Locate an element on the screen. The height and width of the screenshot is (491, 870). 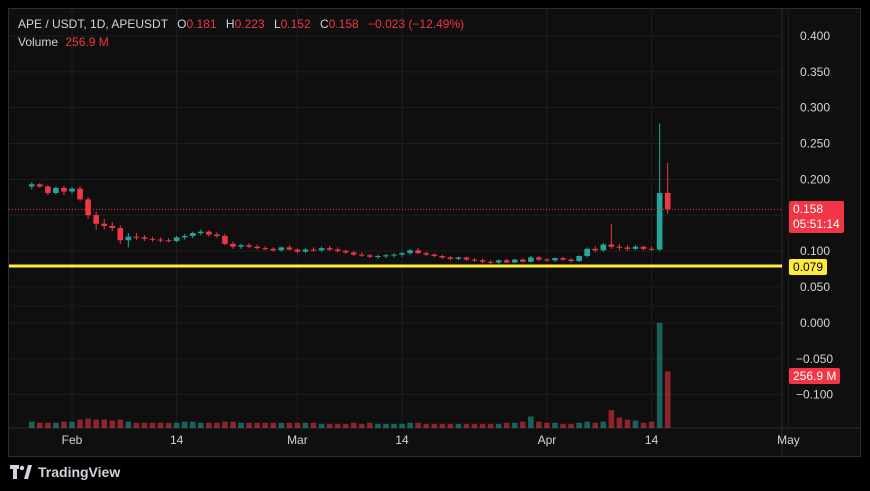
high-label: H is located at coordinates (230, 24).